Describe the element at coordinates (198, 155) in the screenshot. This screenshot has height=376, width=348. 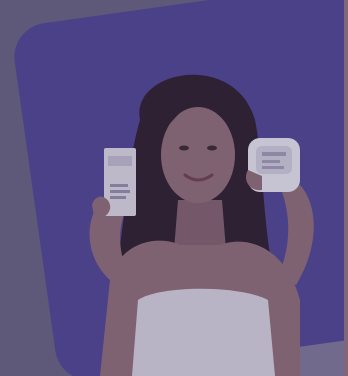
I see `face` at that location.